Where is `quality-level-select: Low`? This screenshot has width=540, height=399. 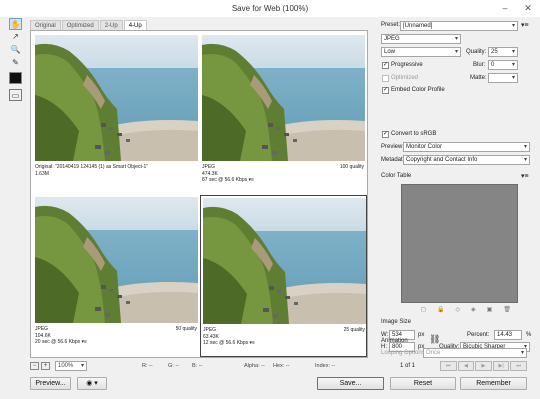
quality-level-select: Low is located at coordinates (421, 52).